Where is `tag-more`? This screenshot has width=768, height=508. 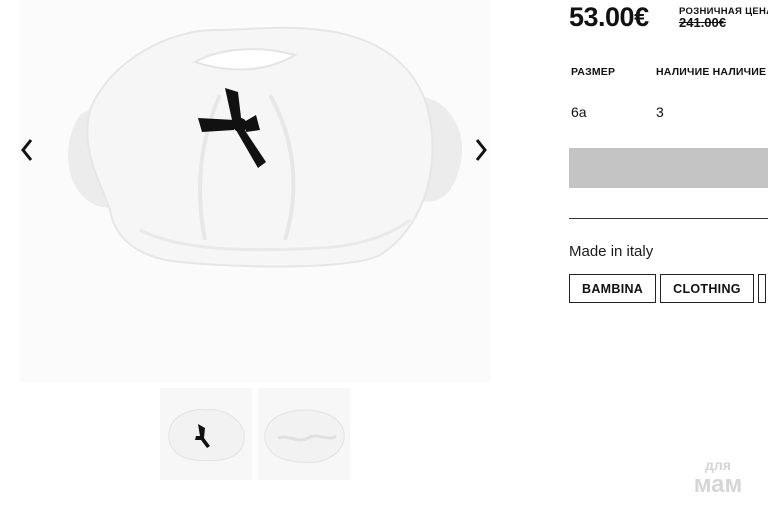 tag-more is located at coordinates (761, 288).